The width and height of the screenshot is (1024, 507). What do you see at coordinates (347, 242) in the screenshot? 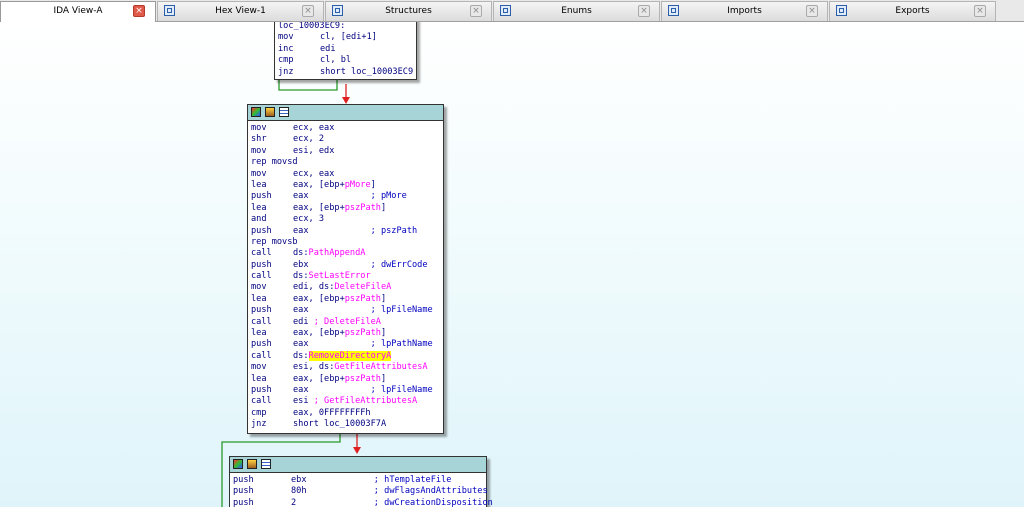
I see `code-line: rep movsb` at bounding box center [347, 242].